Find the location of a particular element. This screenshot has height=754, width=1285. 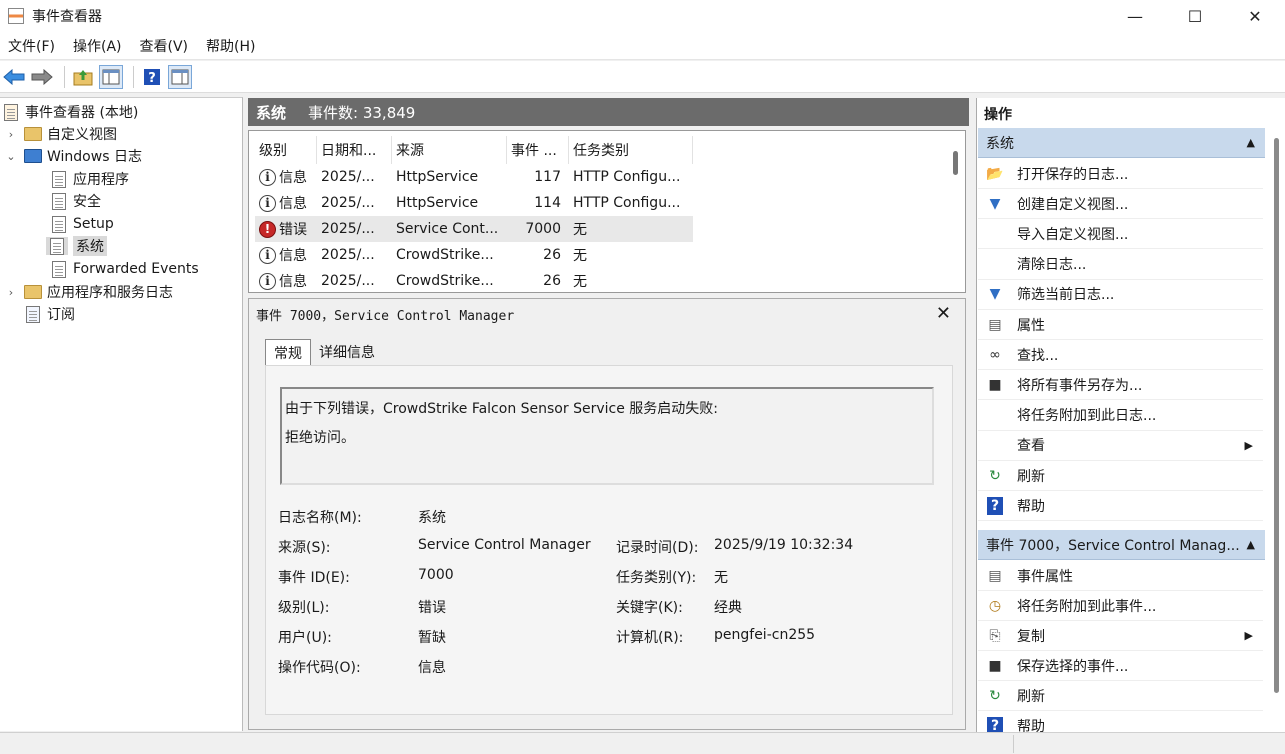

source-value: Service Control Manager is located at coordinates (504, 545).